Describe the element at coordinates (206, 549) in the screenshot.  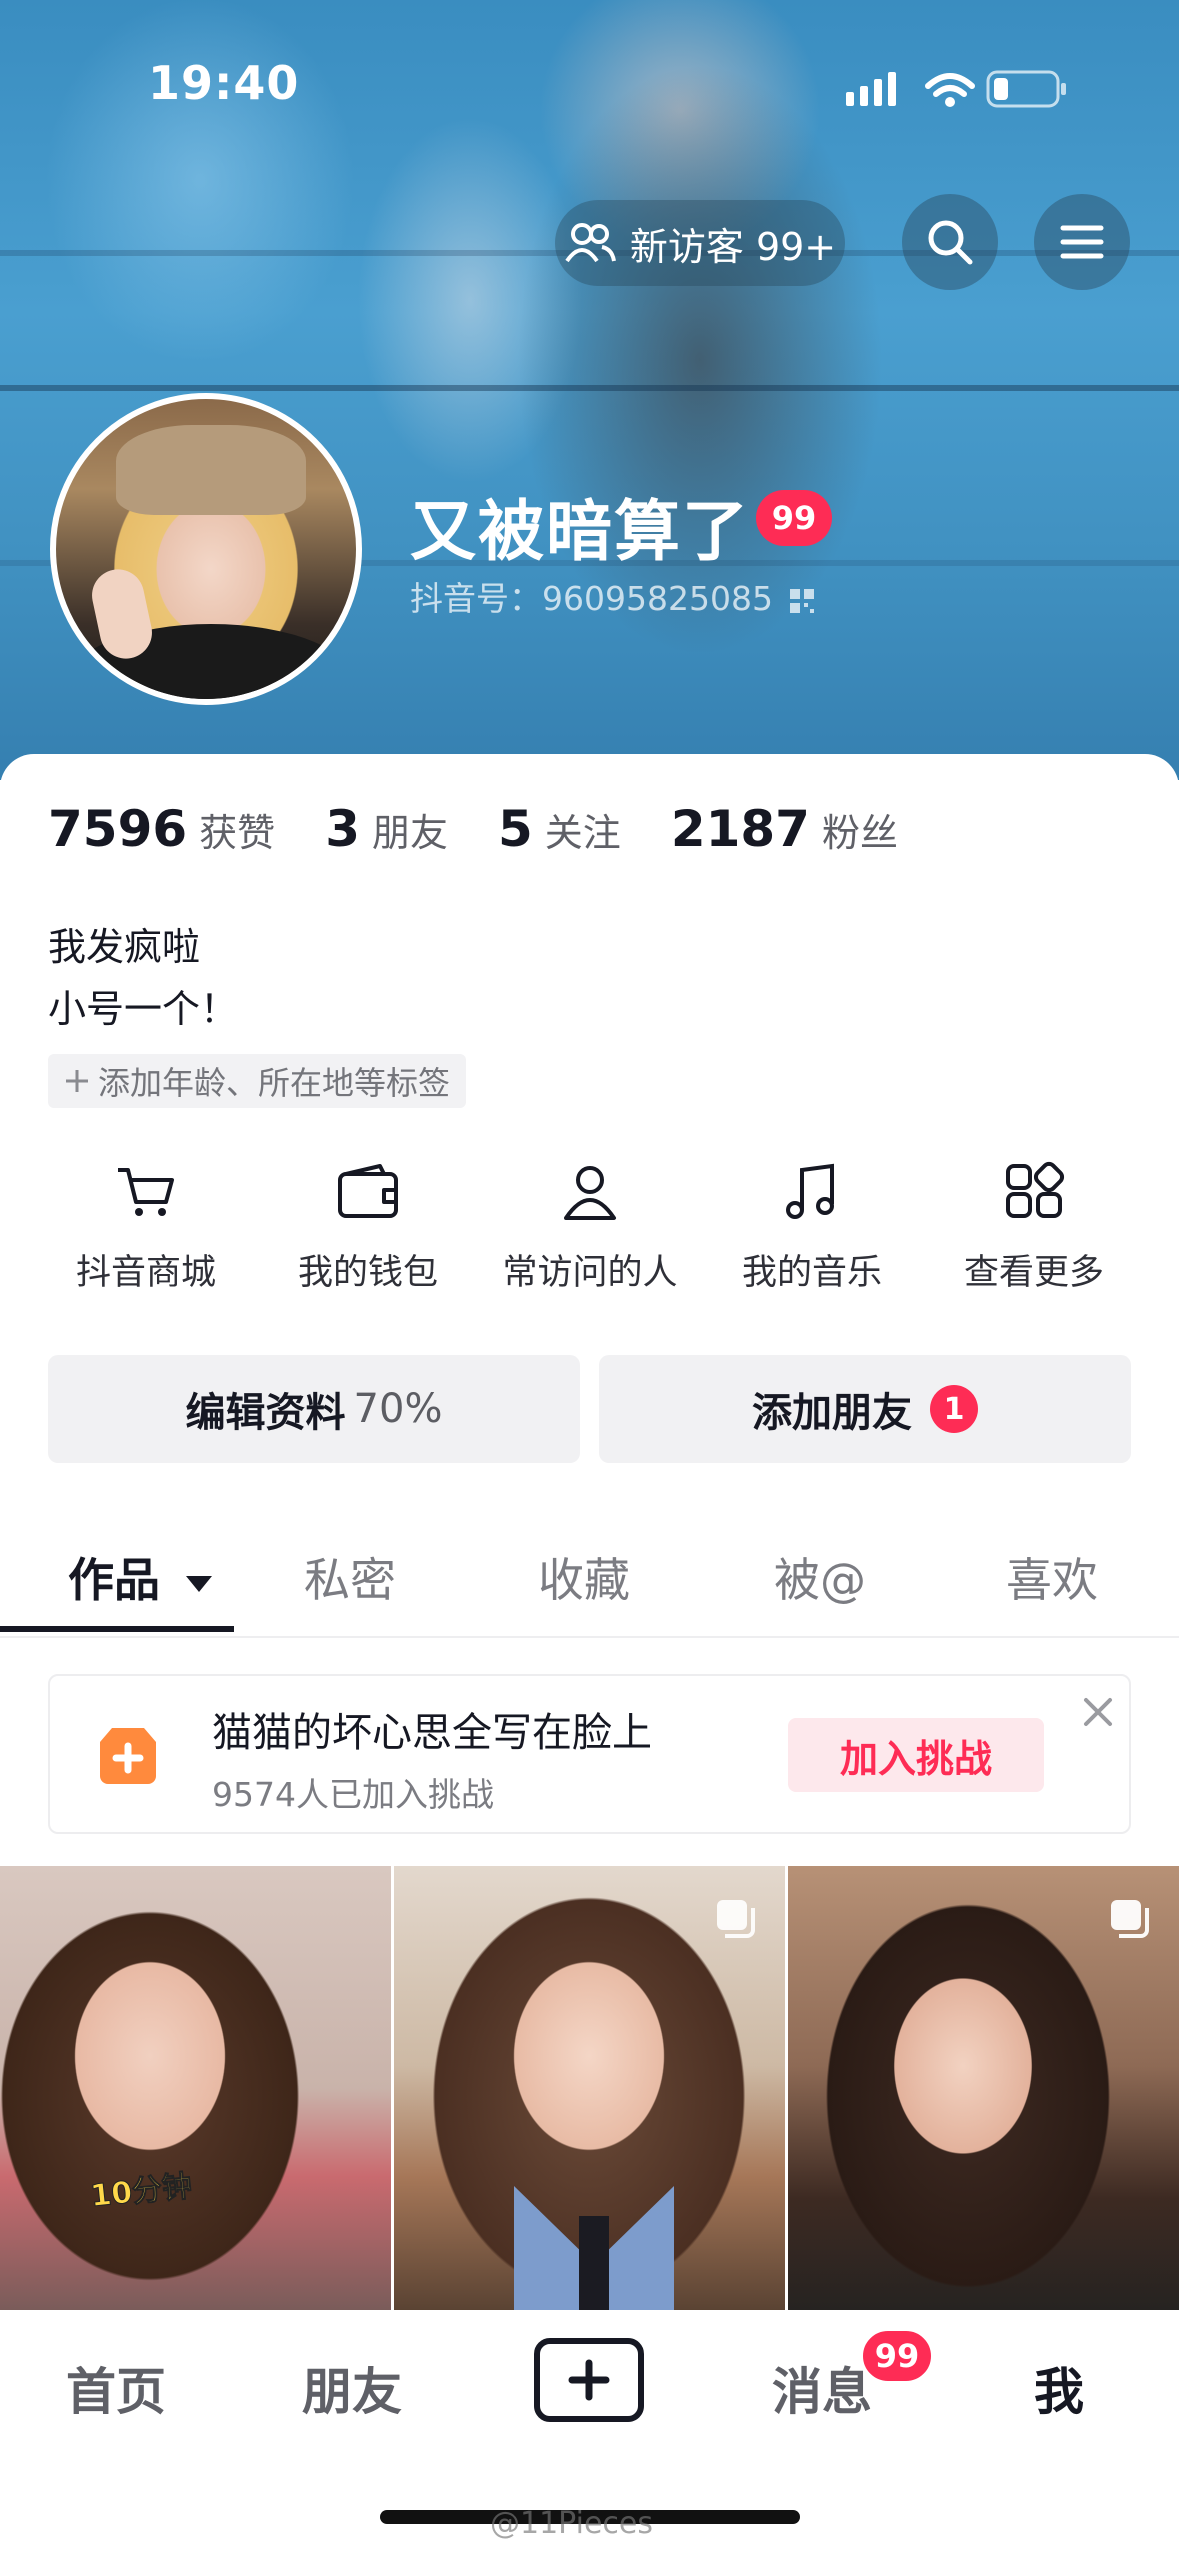
I see `avatar` at that location.